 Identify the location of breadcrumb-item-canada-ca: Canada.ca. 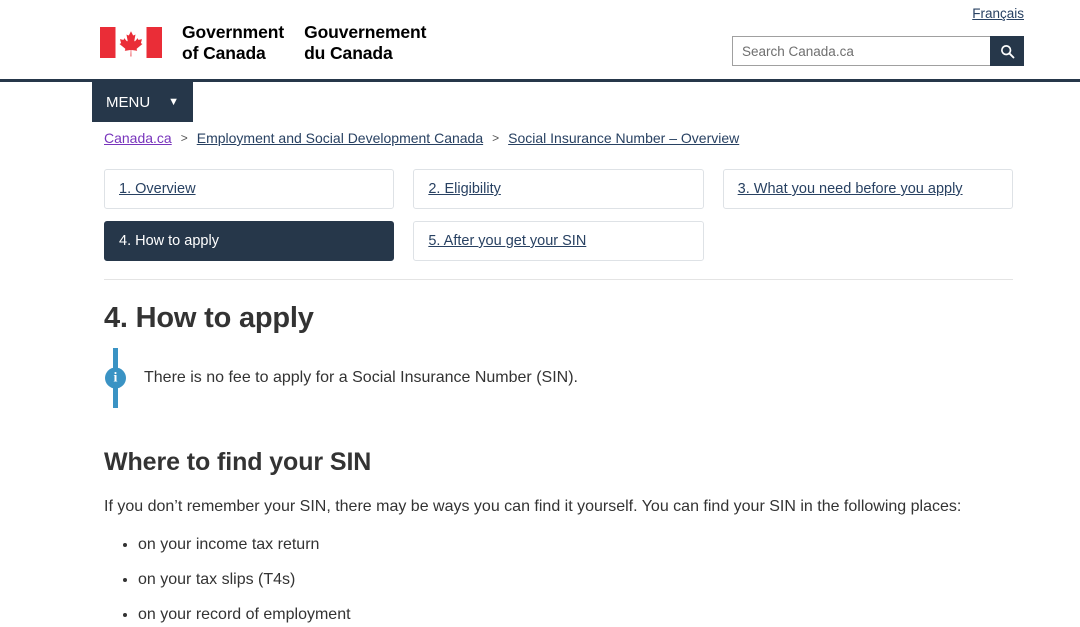
(138, 138).